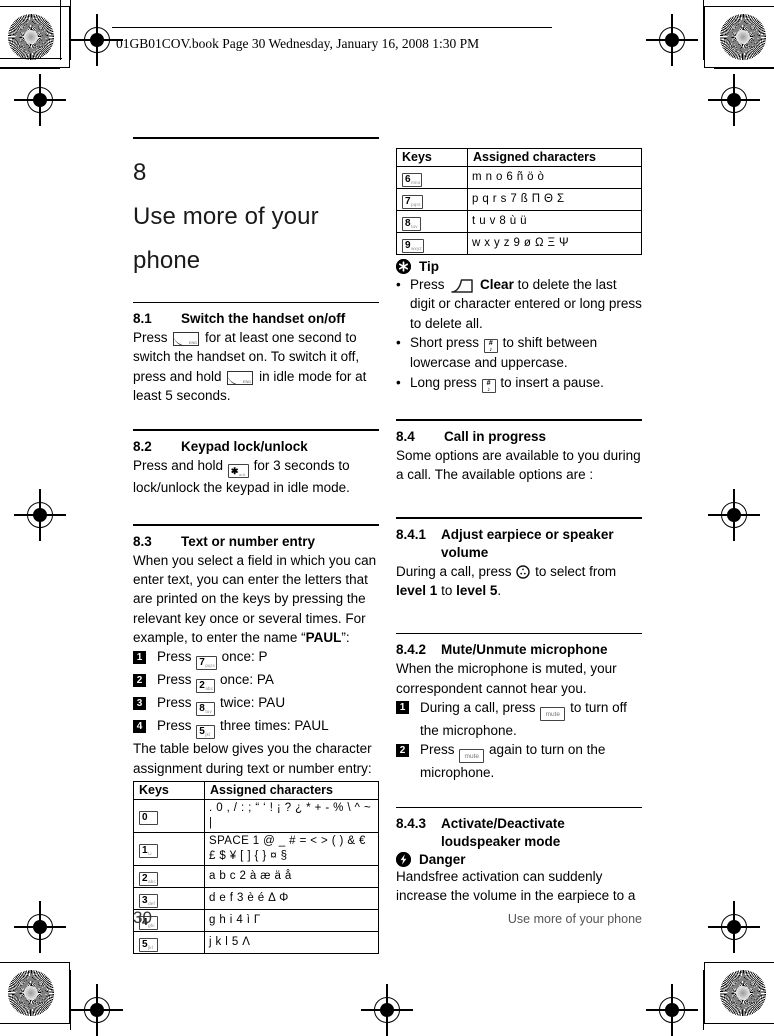  I want to click on keypad-key-3-icon: 3def, so click(148, 900).